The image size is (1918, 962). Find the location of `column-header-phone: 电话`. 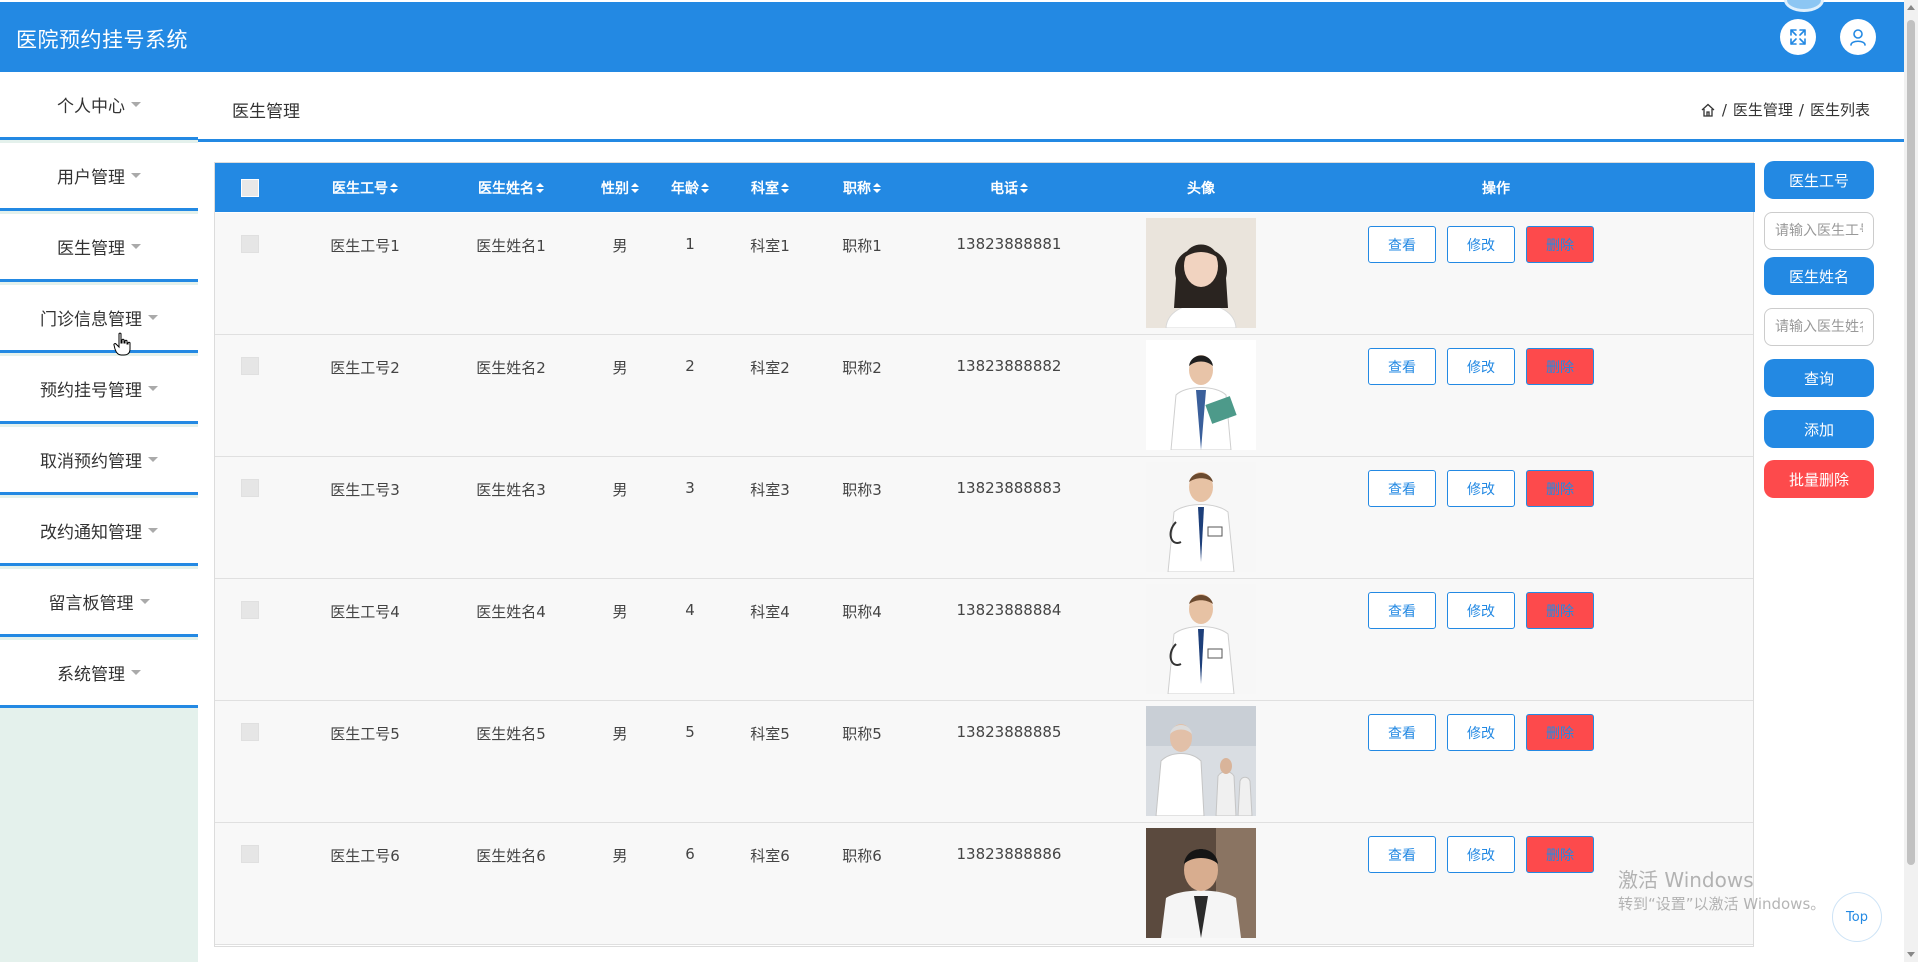

column-header-phone: 电话 is located at coordinates (1009, 187).